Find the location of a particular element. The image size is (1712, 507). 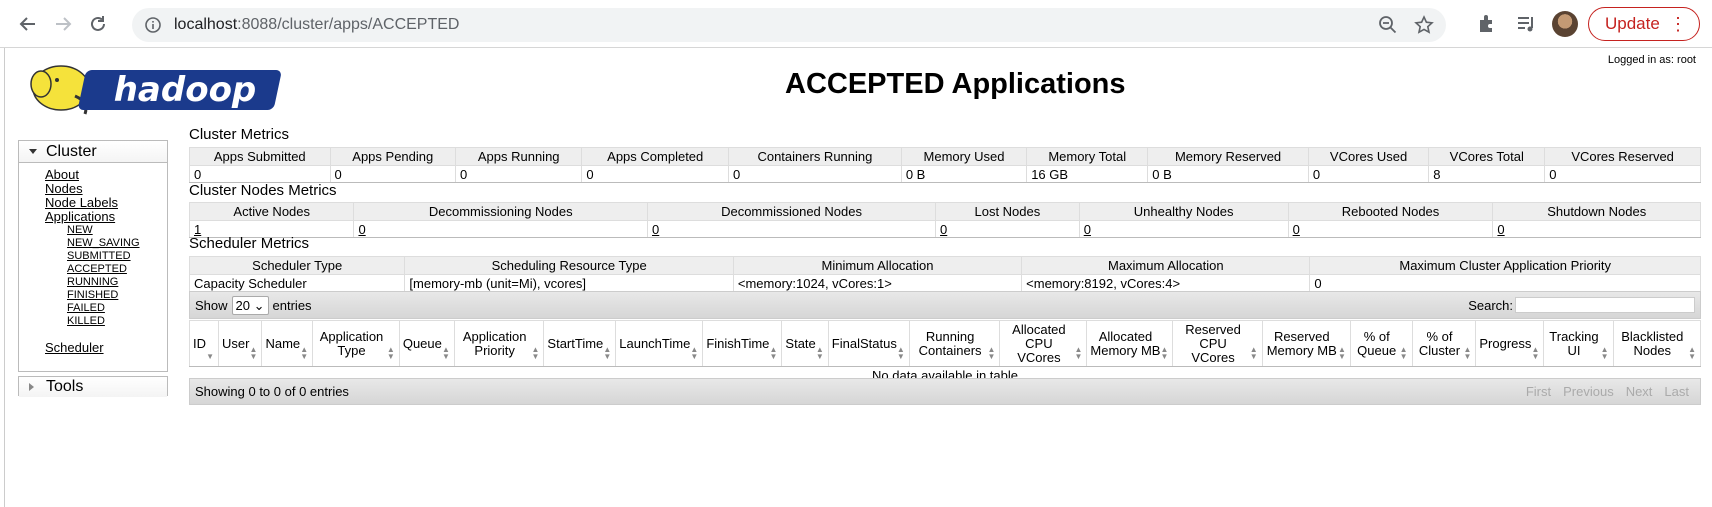

column-header-label: % of Queue is located at coordinates (1377, 343).